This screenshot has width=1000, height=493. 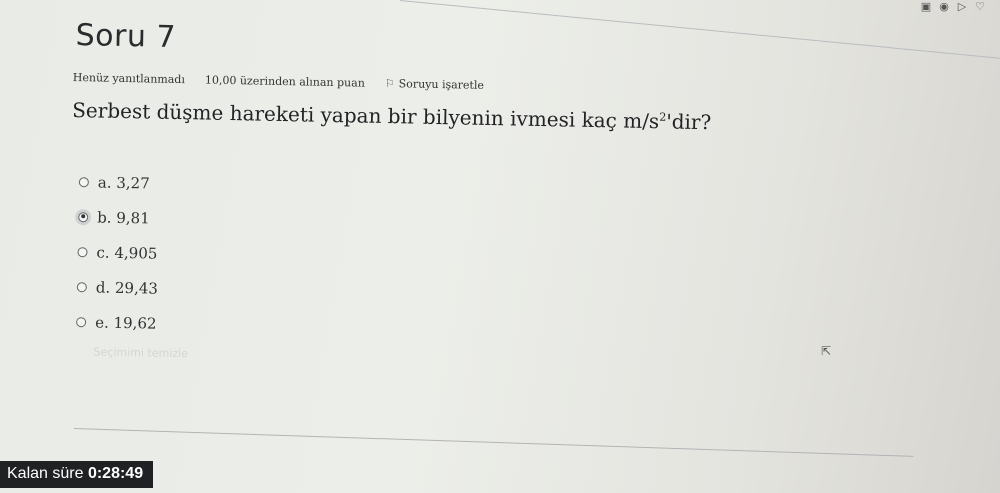 What do you see at coordinates (123, 182) in the screenshot?
I see `option-label: a. 3,27` at bounding box center [123, 182].